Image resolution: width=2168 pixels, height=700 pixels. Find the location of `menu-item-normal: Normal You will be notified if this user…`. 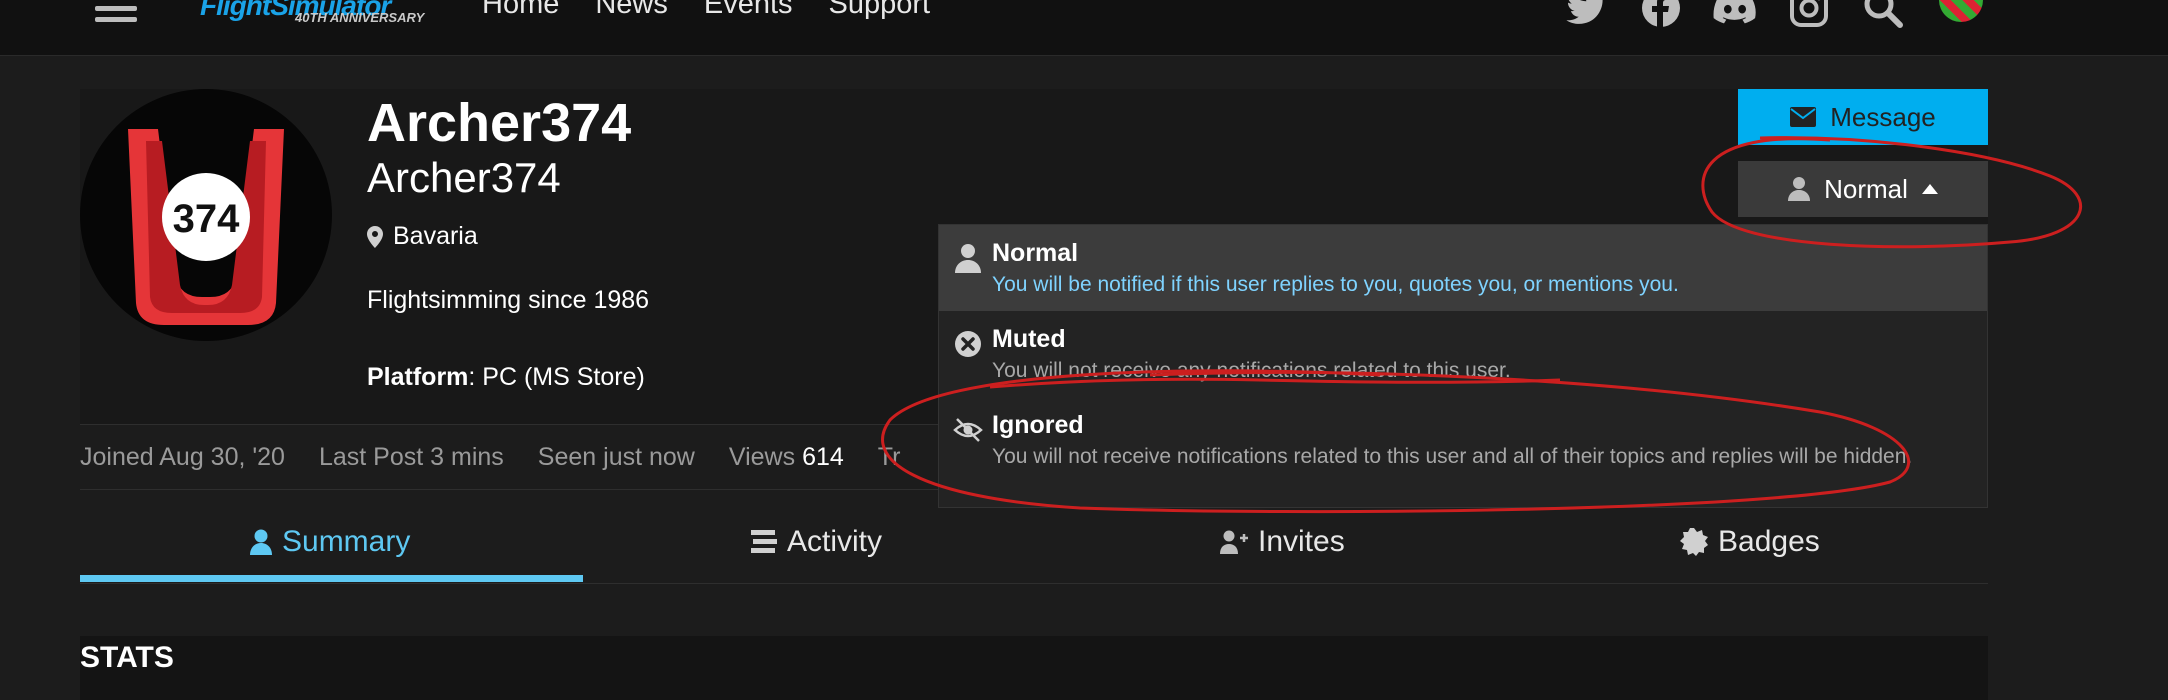

menu-item-normal: Normal You will be notified if this user… is located at coordinates (1463, 268).